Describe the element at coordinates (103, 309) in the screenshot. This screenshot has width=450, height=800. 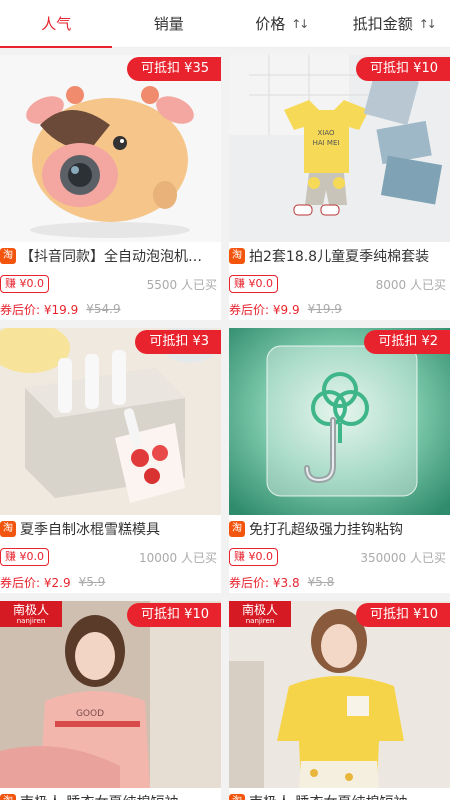
I see `original-price: ¥54.9` at that location.